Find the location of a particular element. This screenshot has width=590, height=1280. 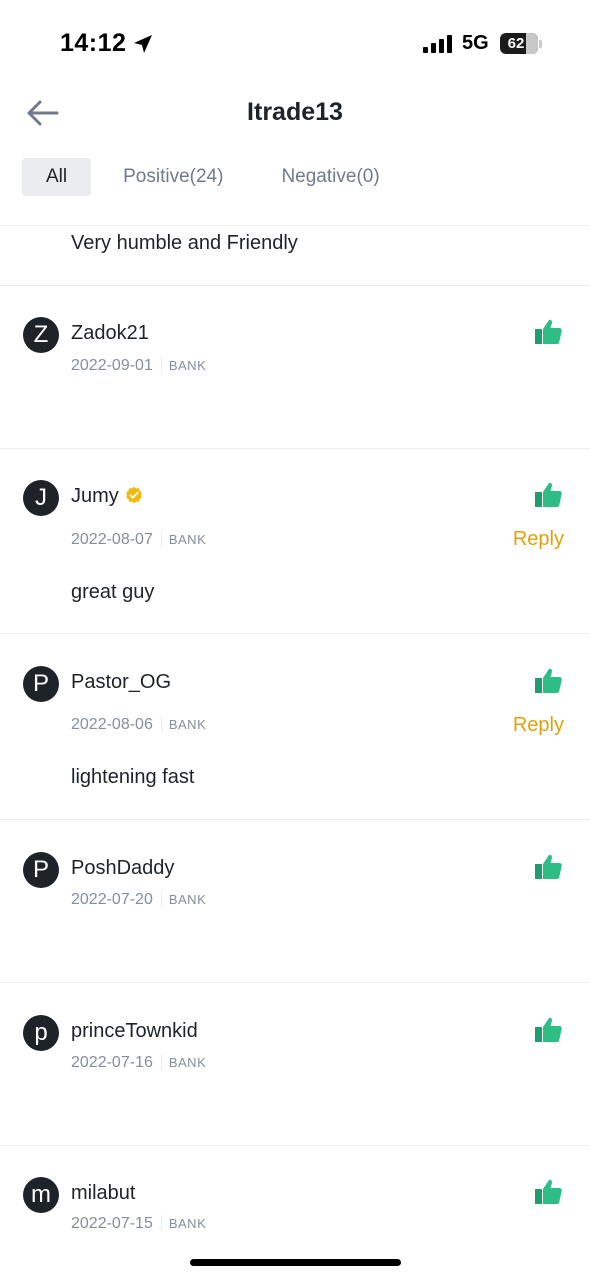

review-comment: lightening fast is located at coordinates (133, 777).